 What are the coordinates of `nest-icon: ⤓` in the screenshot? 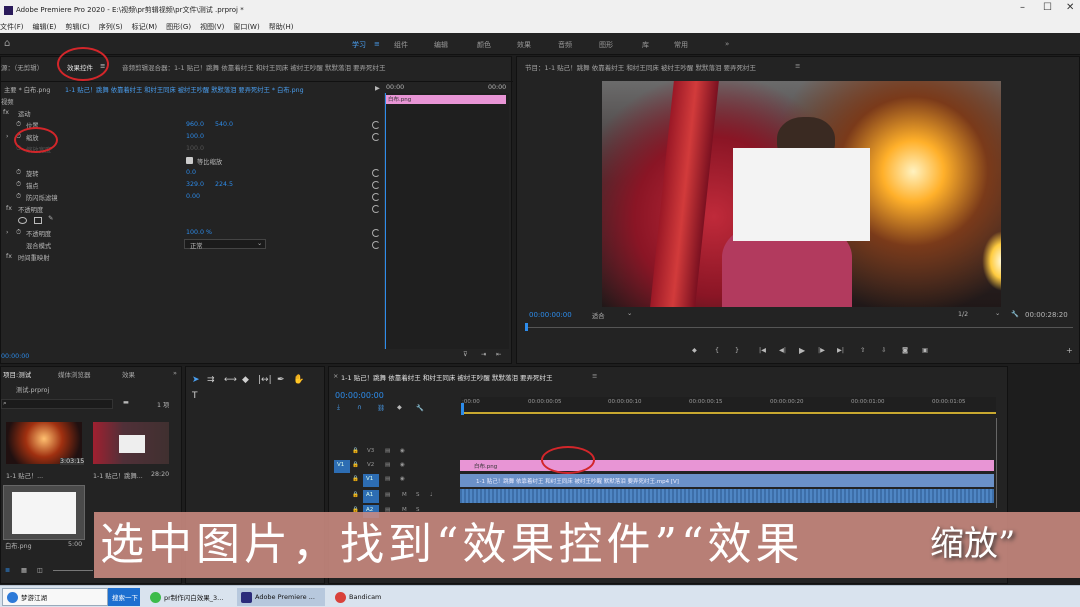 It's located at (338, 408).